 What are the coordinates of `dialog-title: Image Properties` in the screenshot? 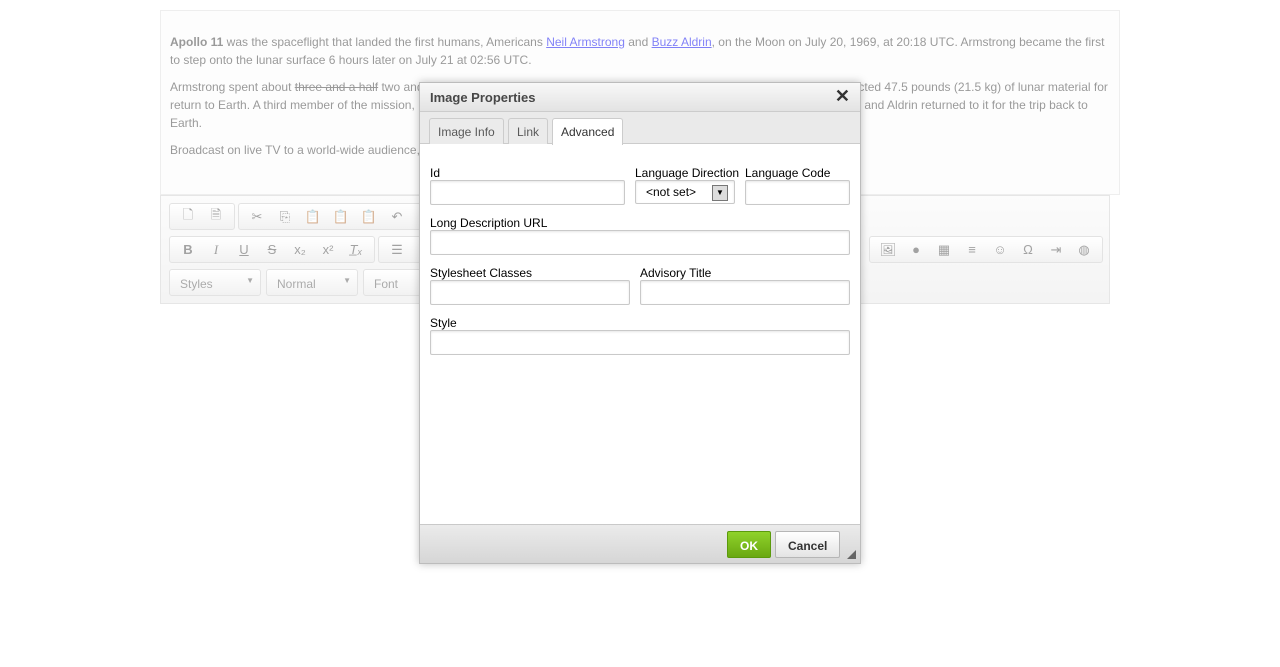 It's located at (640, 97).